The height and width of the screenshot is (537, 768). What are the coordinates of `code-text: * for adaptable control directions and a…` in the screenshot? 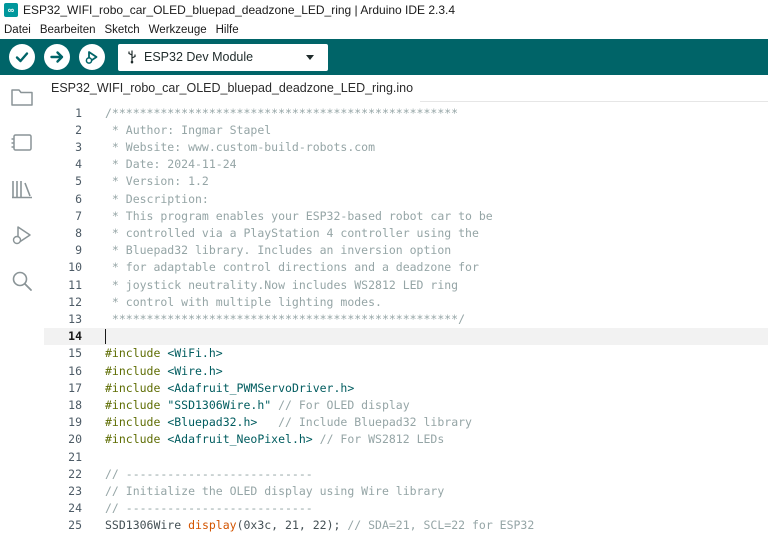 It's located at (292, 267).